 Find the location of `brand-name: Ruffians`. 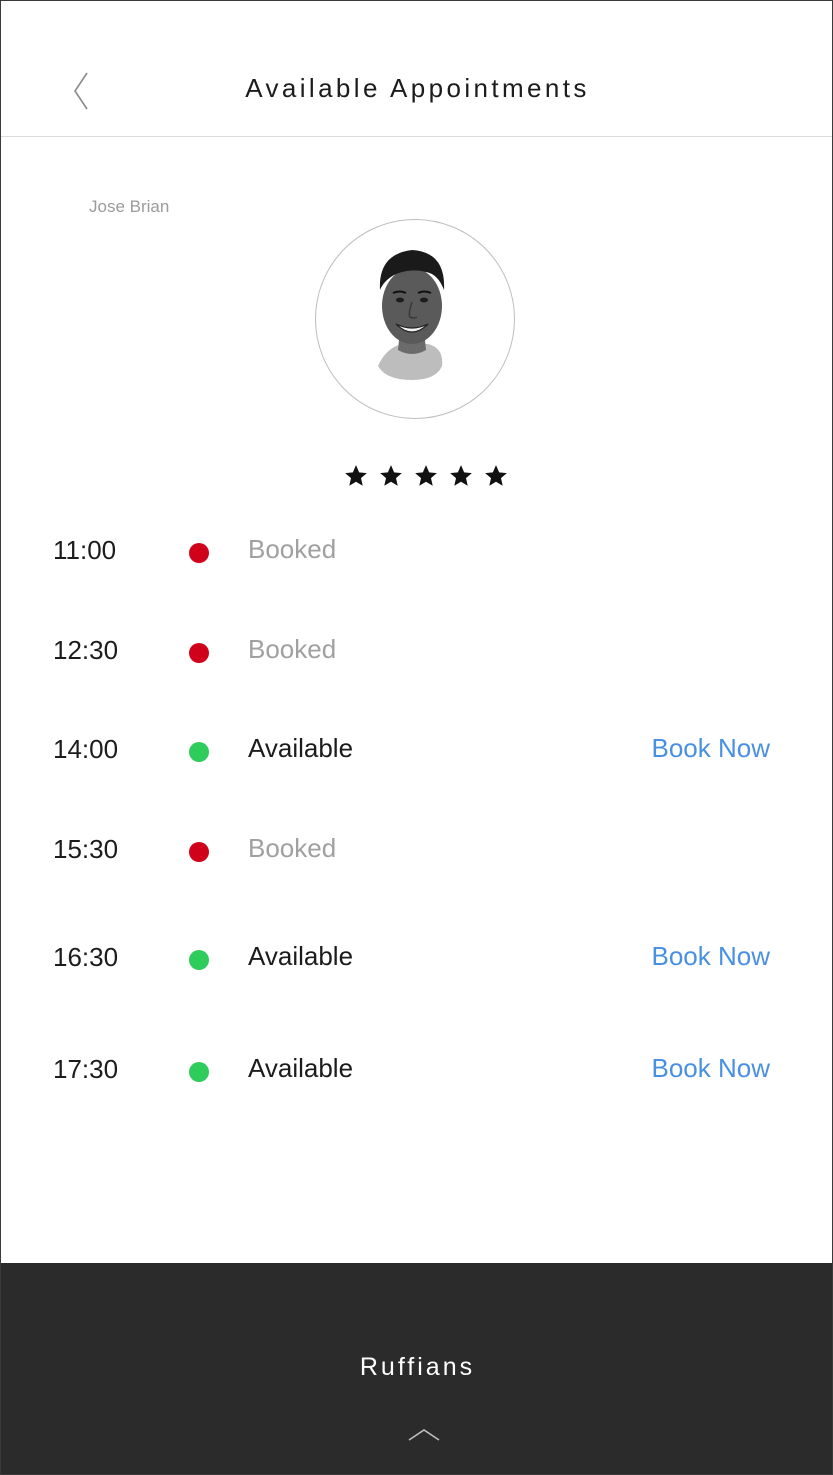

brand-name: Ruffians is located at coordinates (417, 1367).